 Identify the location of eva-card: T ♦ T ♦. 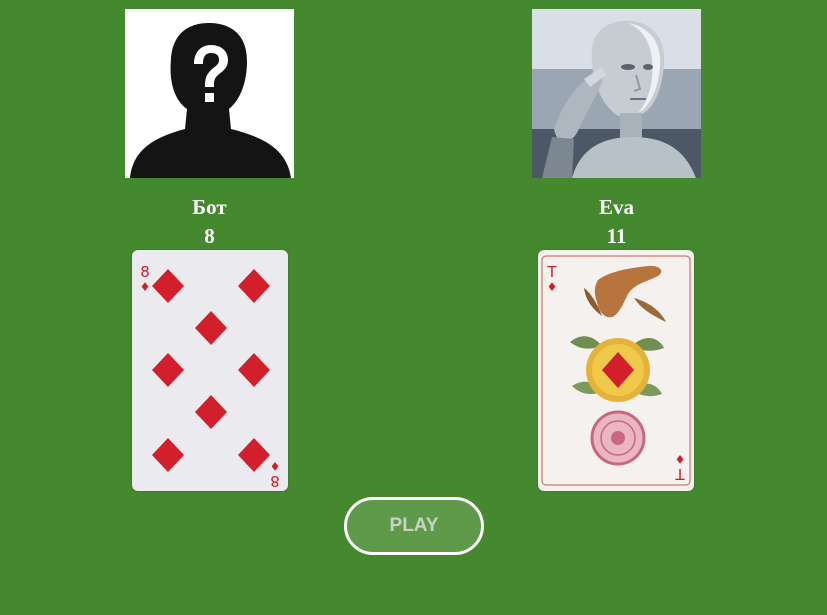
(616, 370).